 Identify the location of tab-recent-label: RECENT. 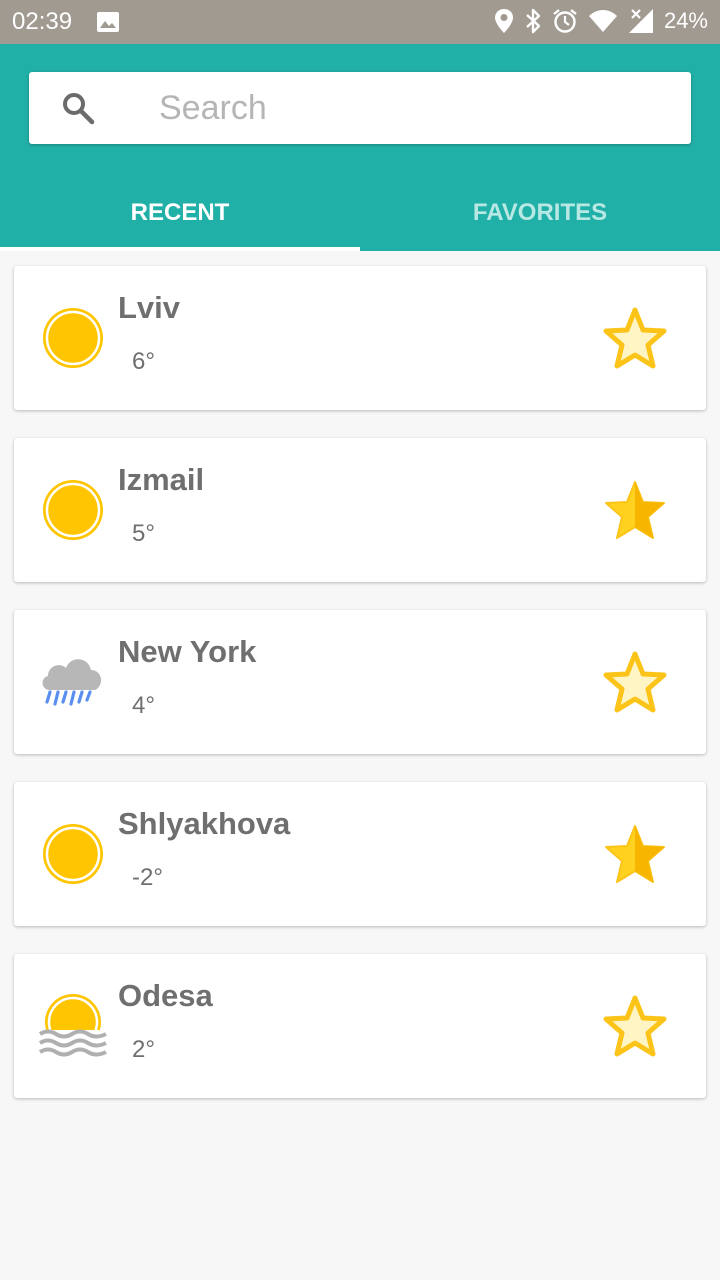
(180, 212).